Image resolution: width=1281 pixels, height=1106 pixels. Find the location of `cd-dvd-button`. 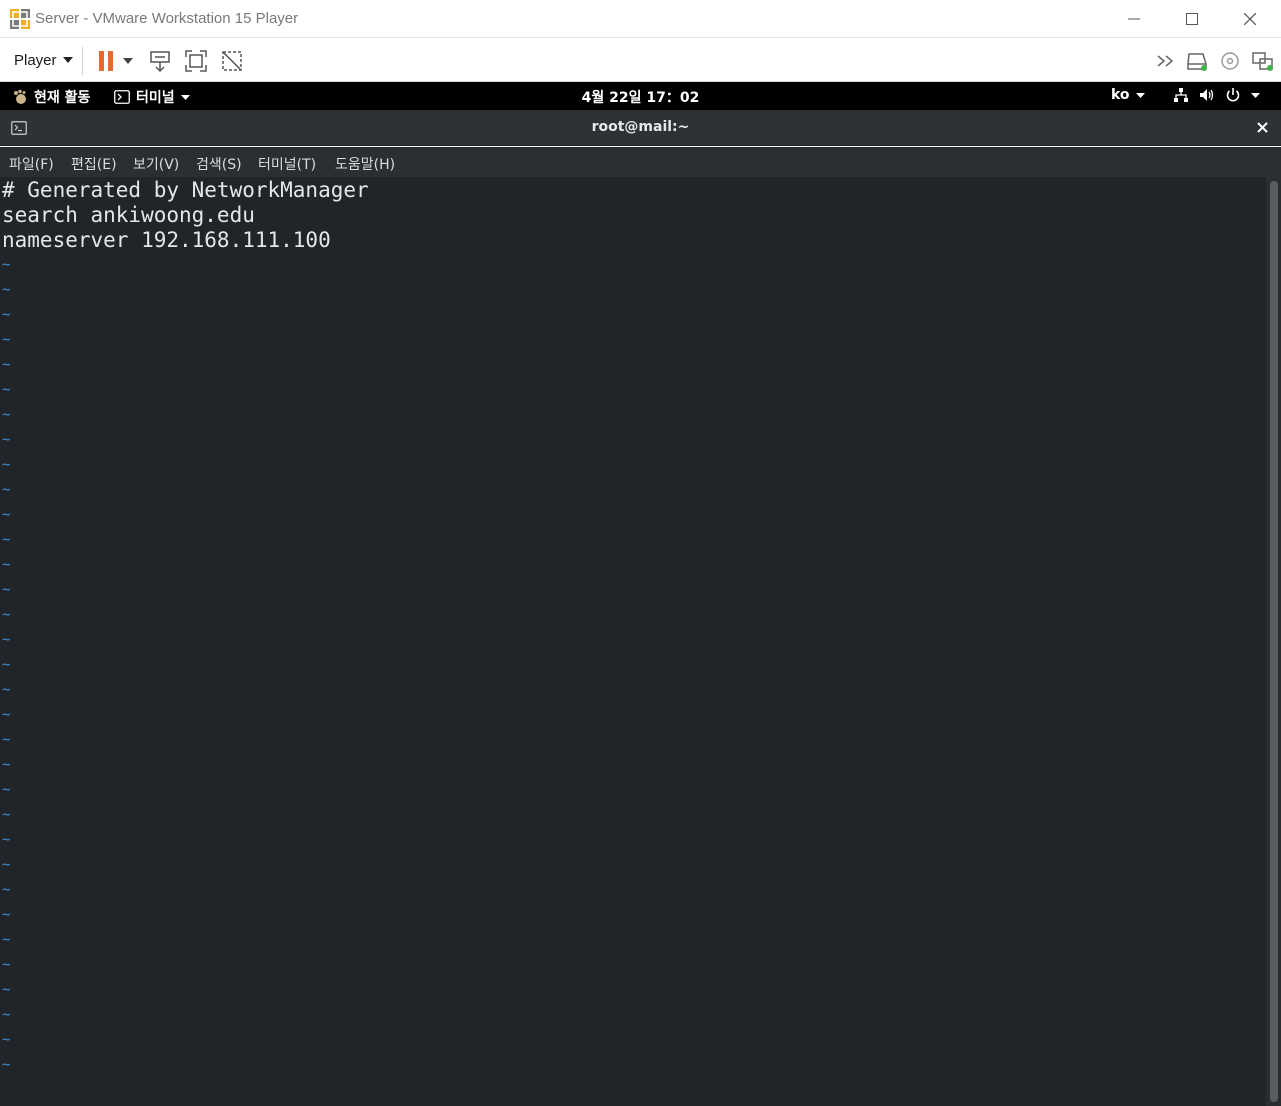

cd-dvd-button is located at coordinates (1230, 61).